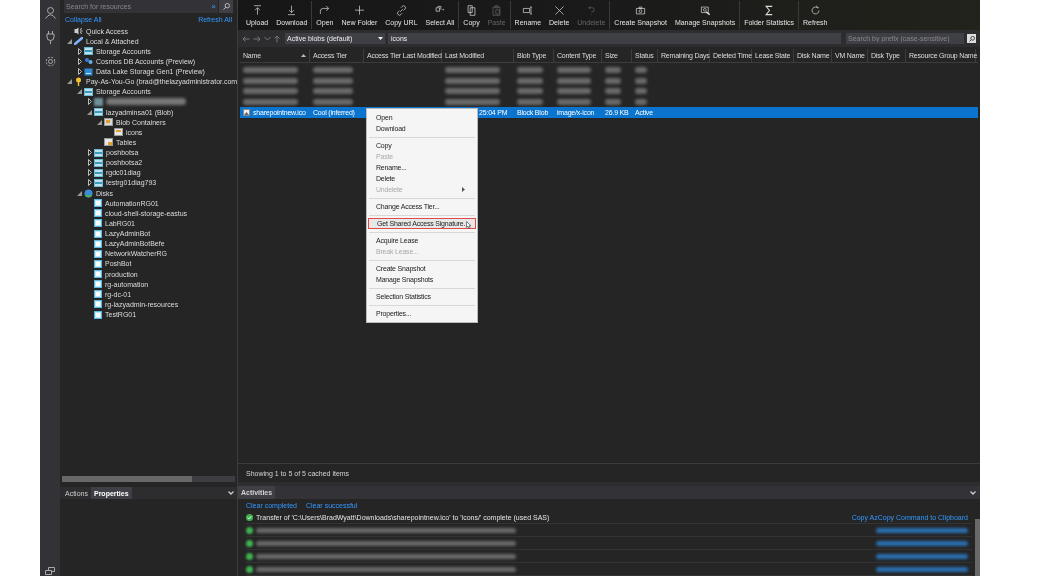  I want to click on container-group-icon, so click(108, 122).